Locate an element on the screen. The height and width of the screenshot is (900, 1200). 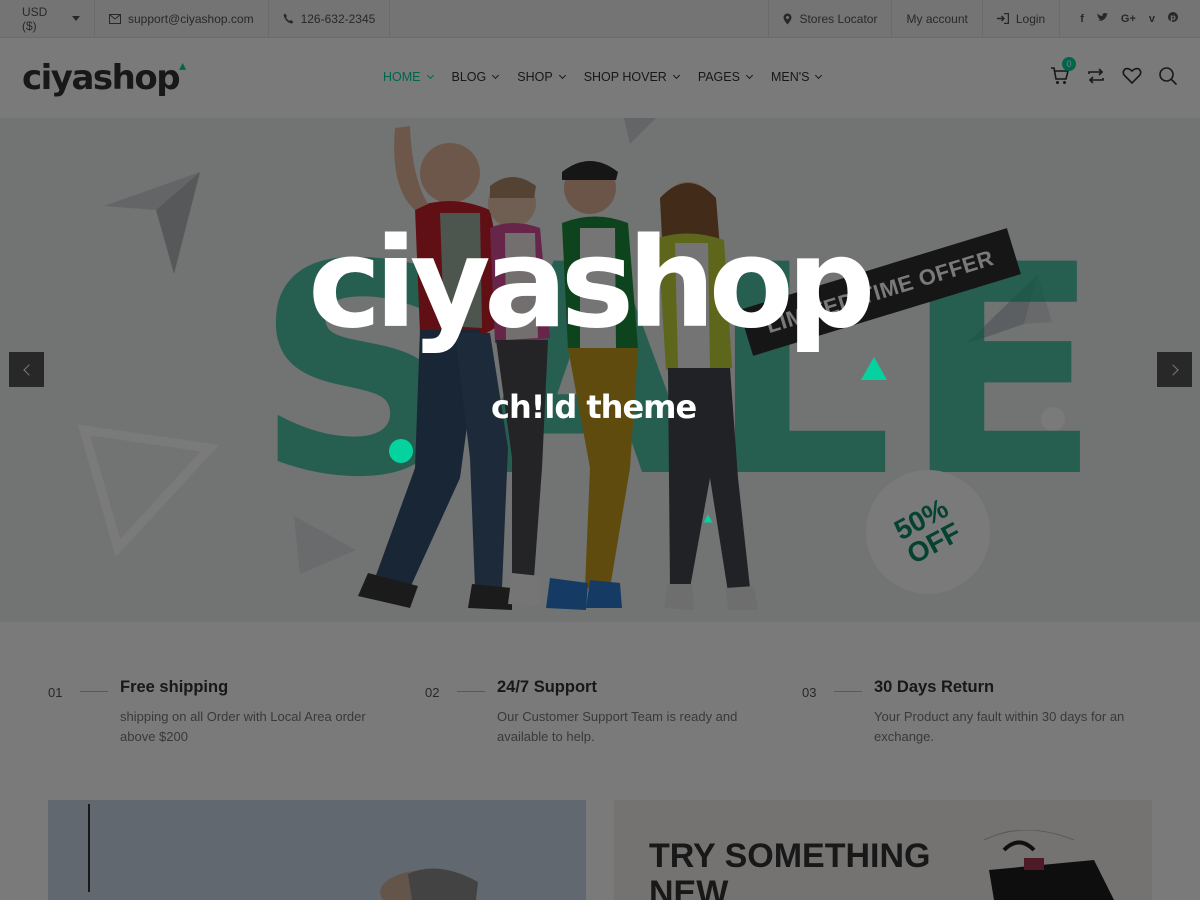
my-account-link: My account is located at coordinates (936, 19).